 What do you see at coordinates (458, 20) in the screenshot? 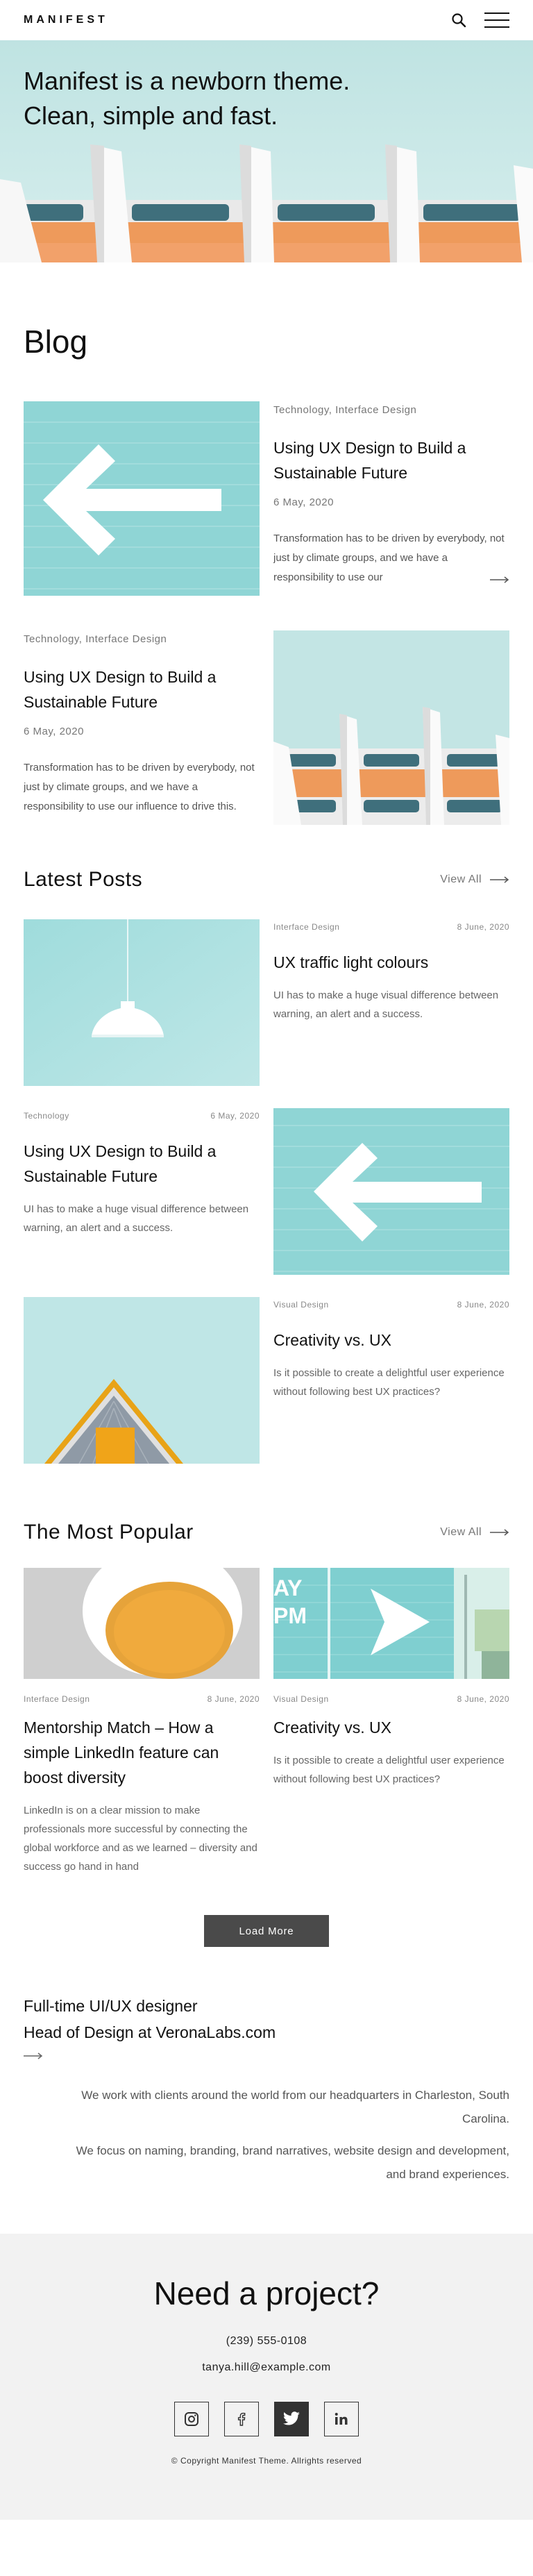
I see `search-icon` at bounding box center [458, 20].